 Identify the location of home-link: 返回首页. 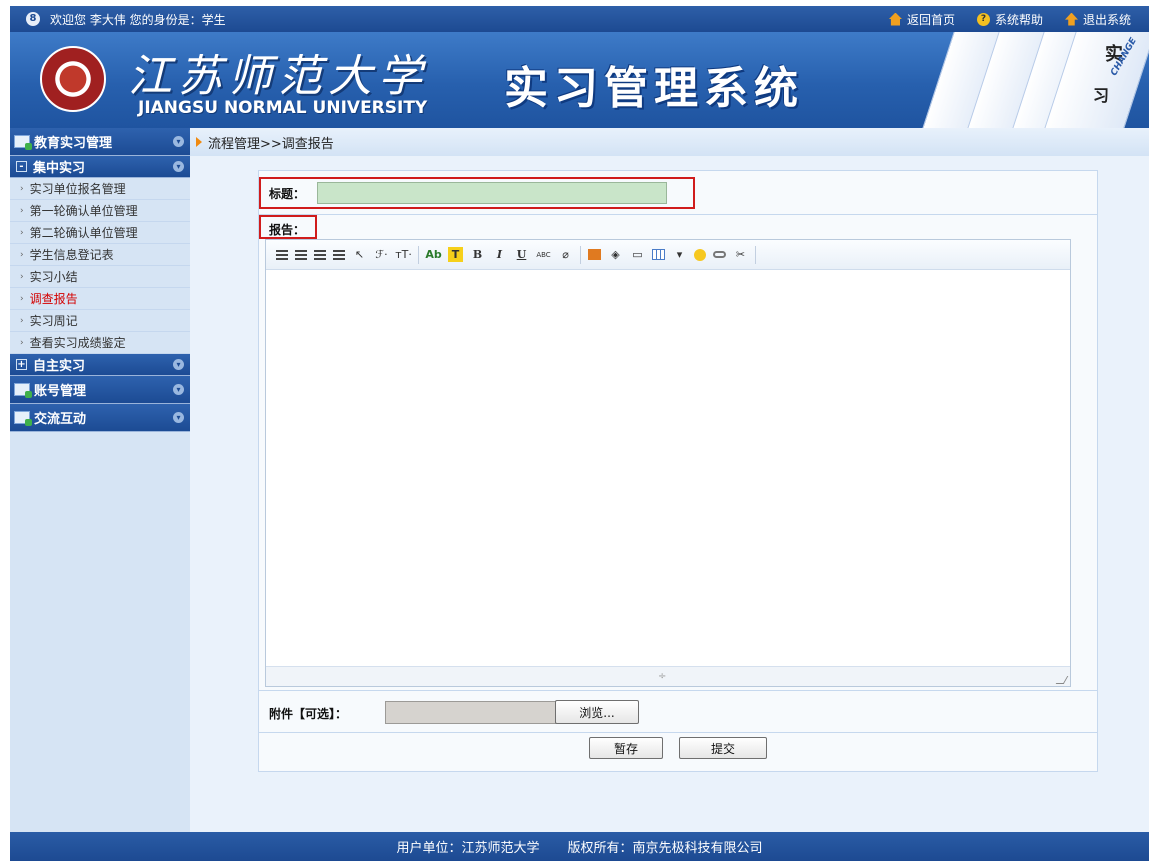
(921, 19).